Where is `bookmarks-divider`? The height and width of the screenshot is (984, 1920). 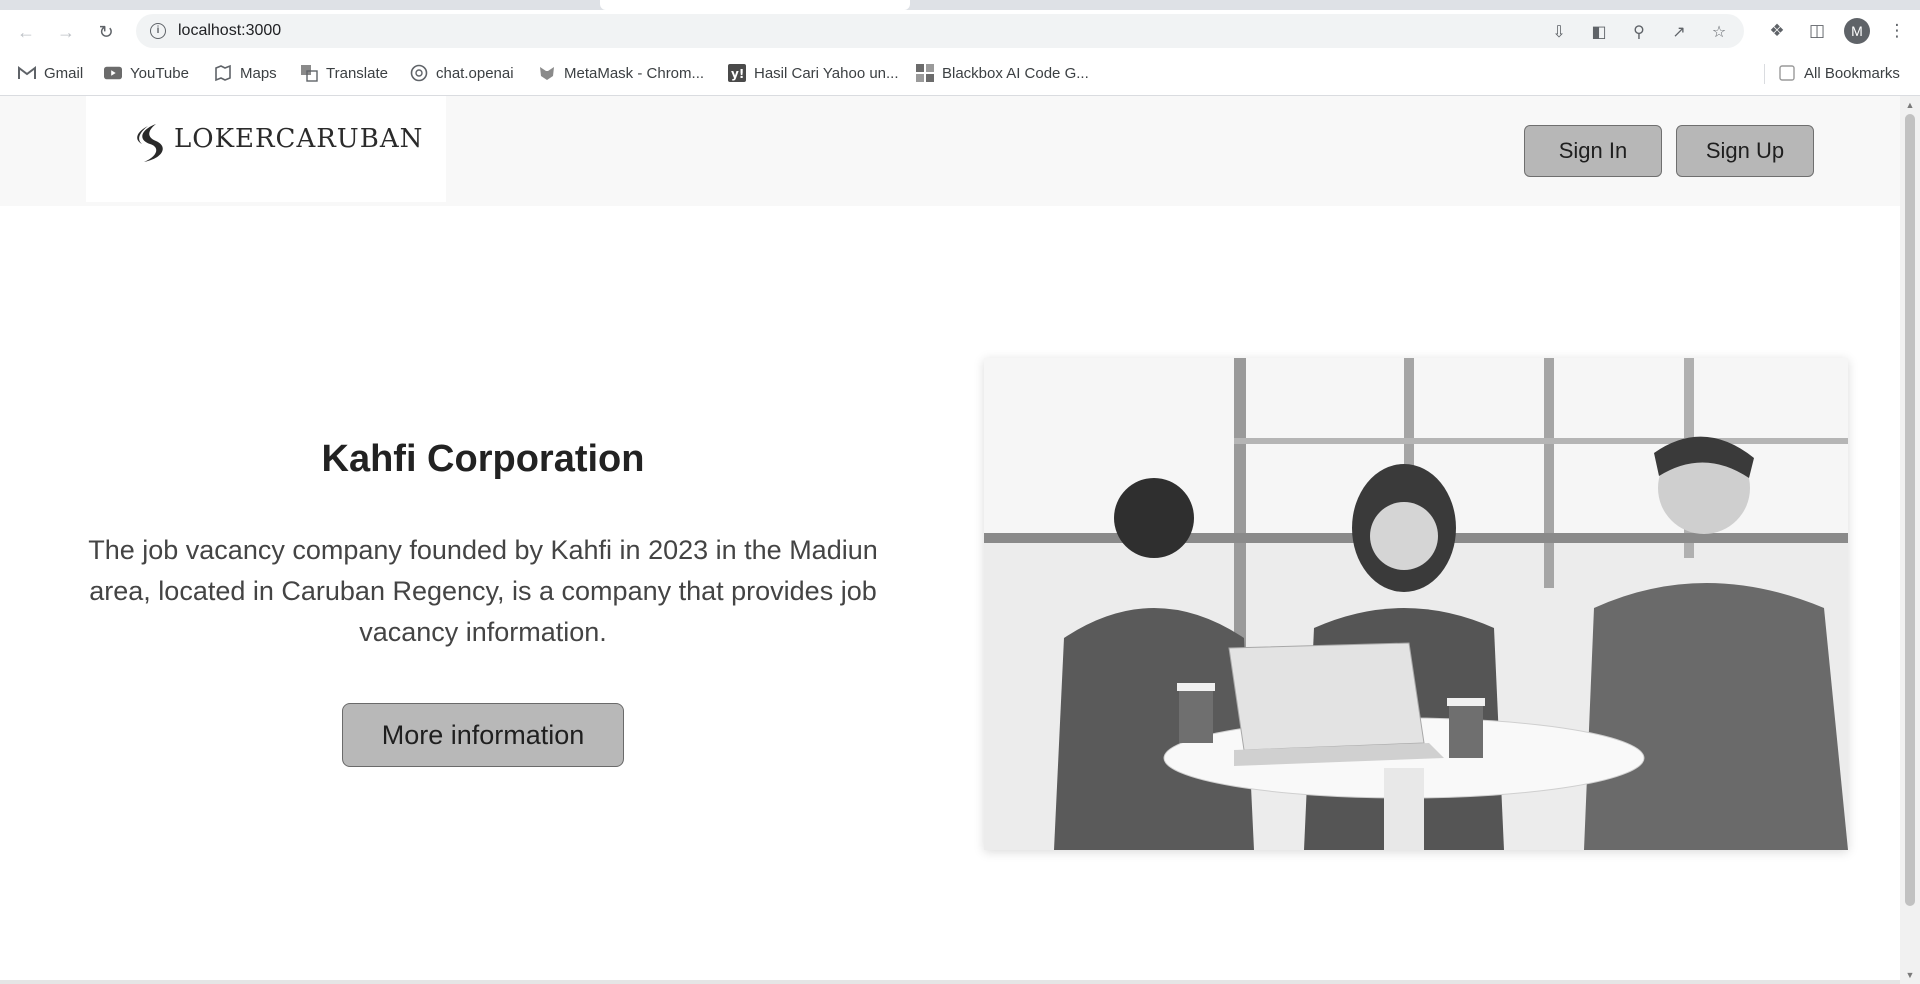
bookmarks-divider is located at coordinates (1764, 74).